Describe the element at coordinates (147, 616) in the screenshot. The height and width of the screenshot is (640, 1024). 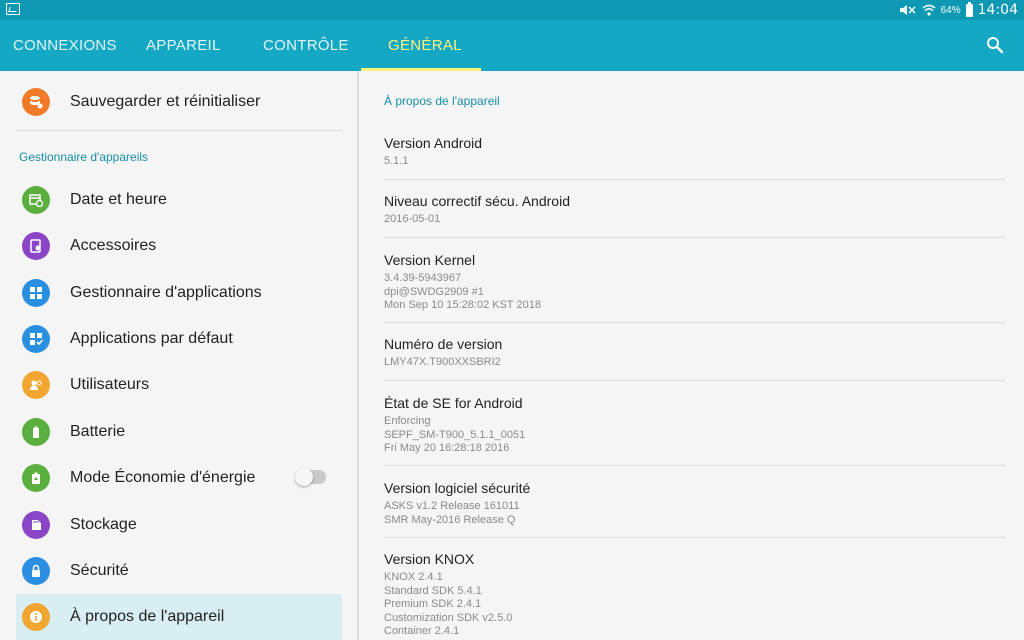
I see `sidebar-item-label: À propos de l'appareil` at that location.